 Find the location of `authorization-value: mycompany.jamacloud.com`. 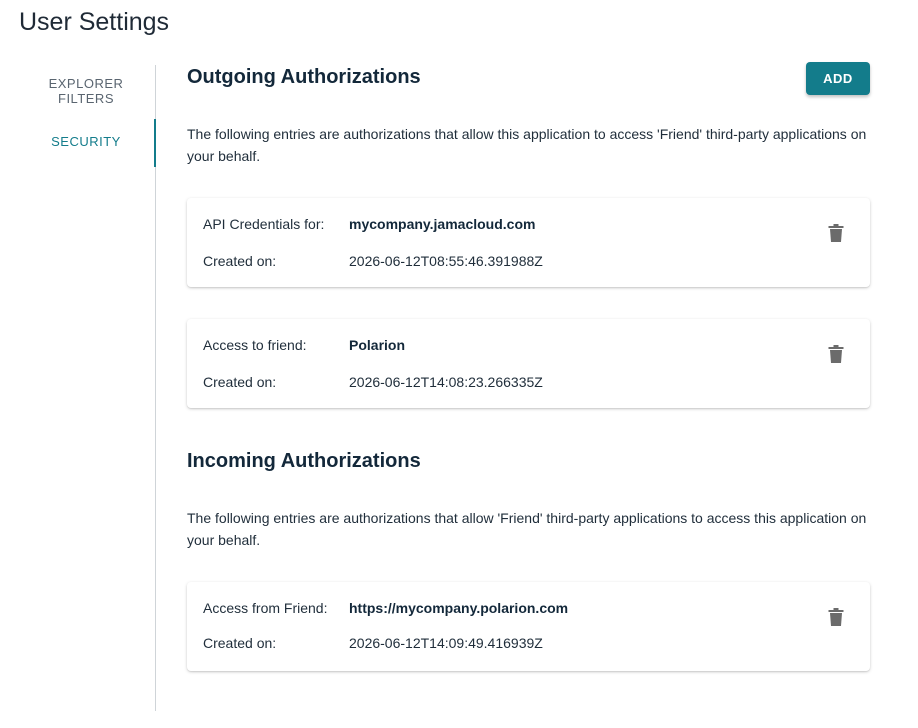

authorization-value: mycompany.jamacloud.com is located at coordinates (442, 224).